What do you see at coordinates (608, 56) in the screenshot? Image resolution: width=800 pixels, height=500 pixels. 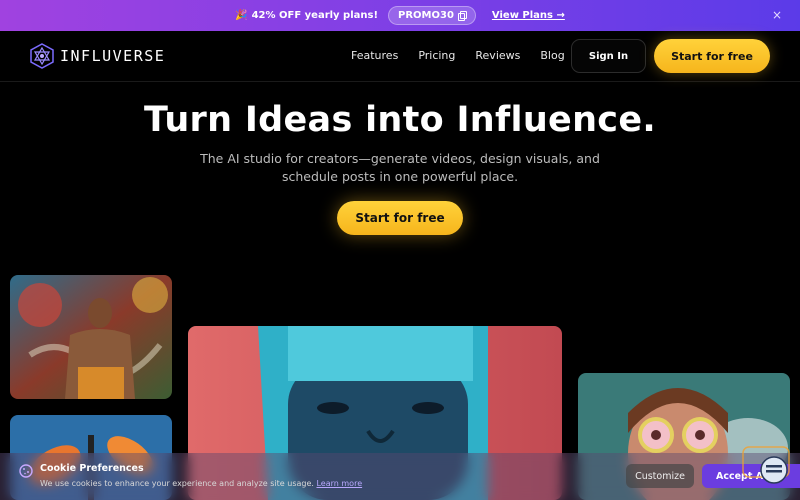 I see `sign-in-button: Sign In` at bounding box center [608, 56].